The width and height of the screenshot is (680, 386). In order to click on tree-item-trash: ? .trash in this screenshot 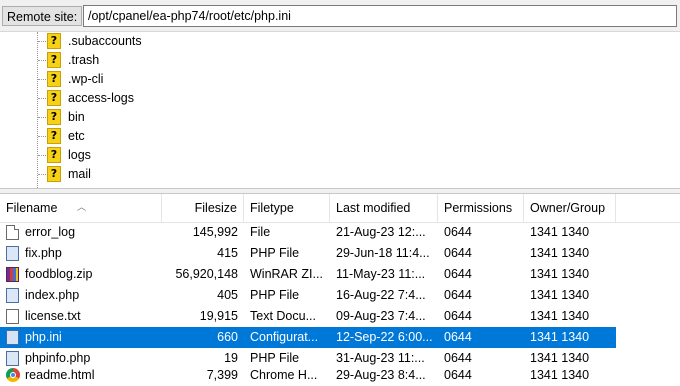, I will do `click(150, 60)`.